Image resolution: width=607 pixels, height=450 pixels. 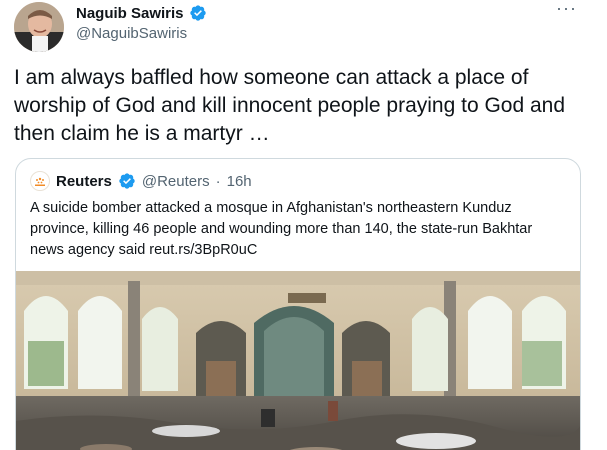 What do you see at coordinates (40, 181) in the screenshot?
I see `reuters-logo-icon` at bounding box center [40, 181].